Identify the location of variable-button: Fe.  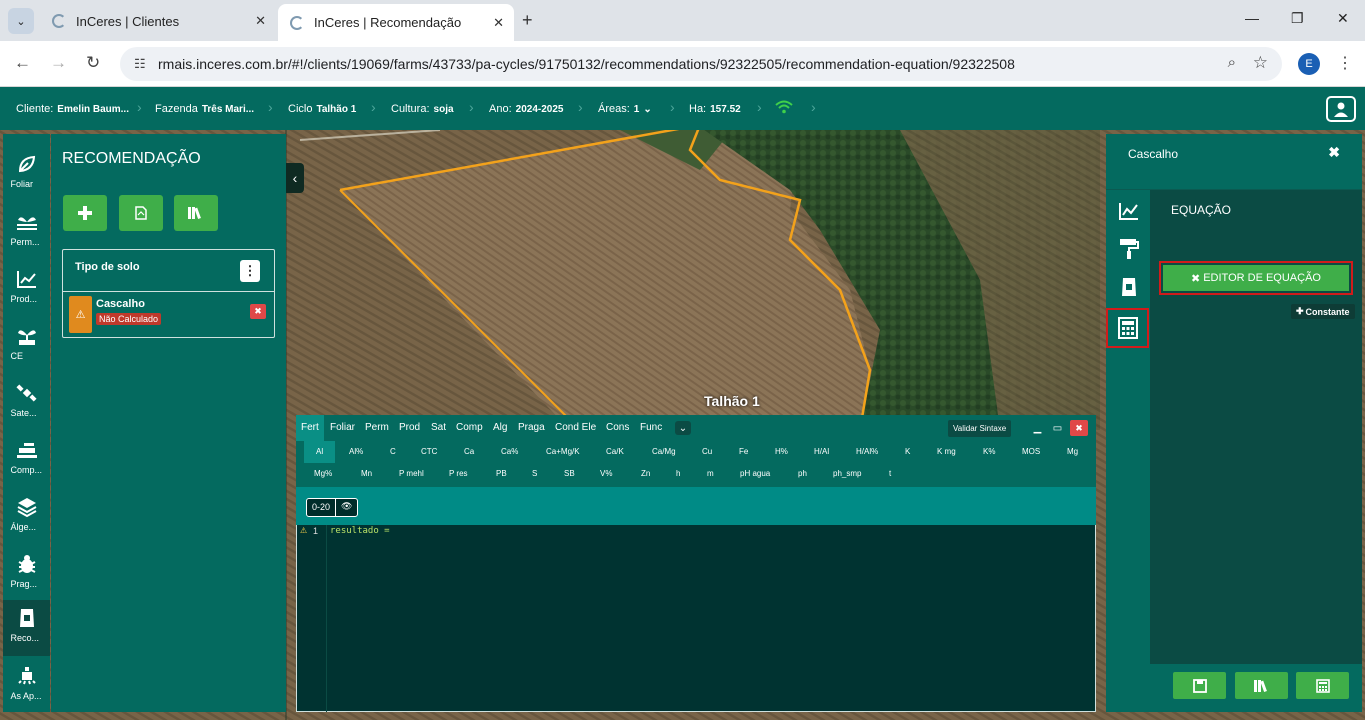
(743, 451).